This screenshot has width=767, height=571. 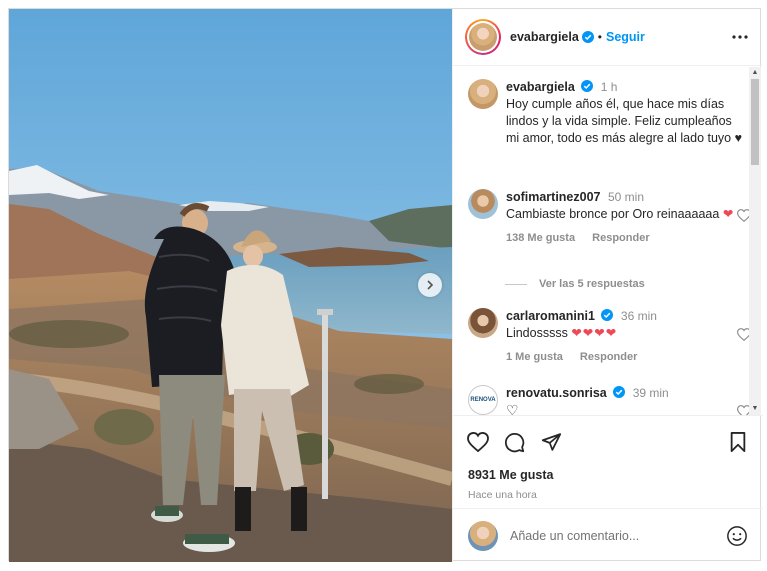 I want to click on renova-logo-avatar: RENOVA, so click(x=483, y=400).